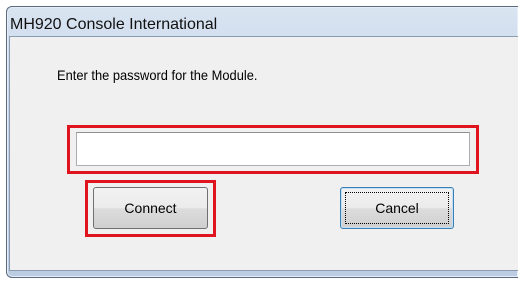  What do you see at coordinates (157, 75) in the screenshot?
I see `password-prompt-label: Enter the password for the Module.` at bounding box center [157, 75].